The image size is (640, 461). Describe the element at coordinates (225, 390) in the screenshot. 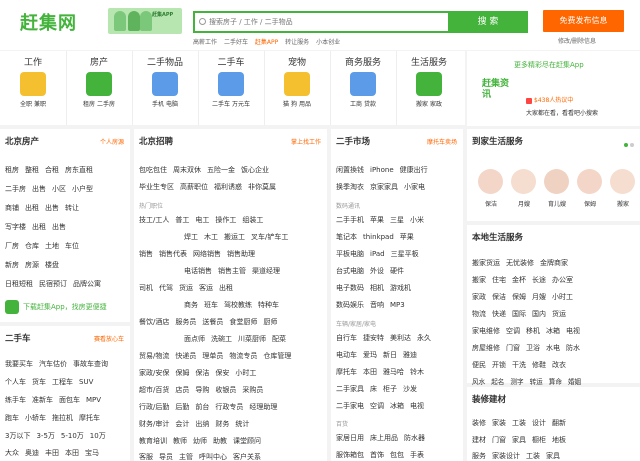

I see `link: 收银员` at that location.